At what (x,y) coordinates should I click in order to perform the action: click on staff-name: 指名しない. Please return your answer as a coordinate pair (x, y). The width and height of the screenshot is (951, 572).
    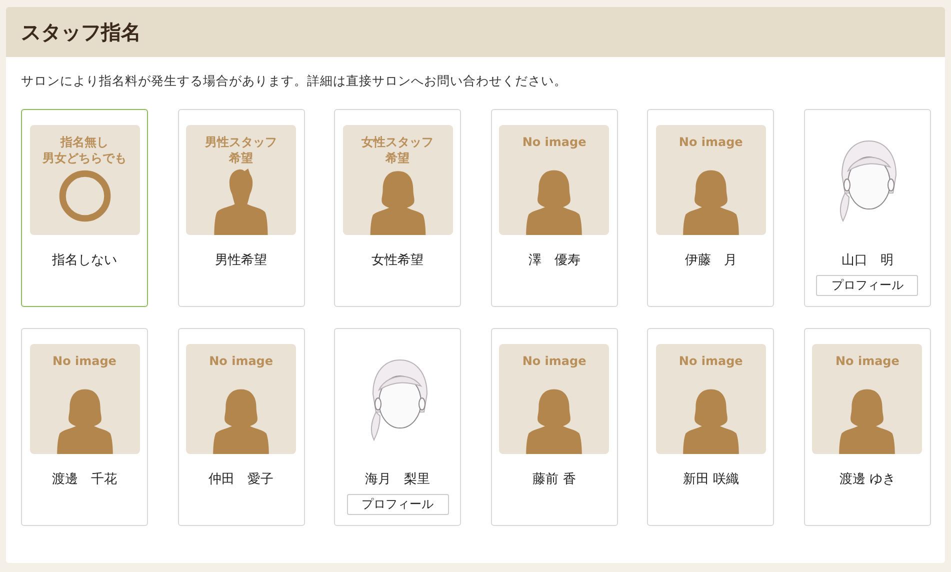
    Looking at the image, I should click on (84, 260).